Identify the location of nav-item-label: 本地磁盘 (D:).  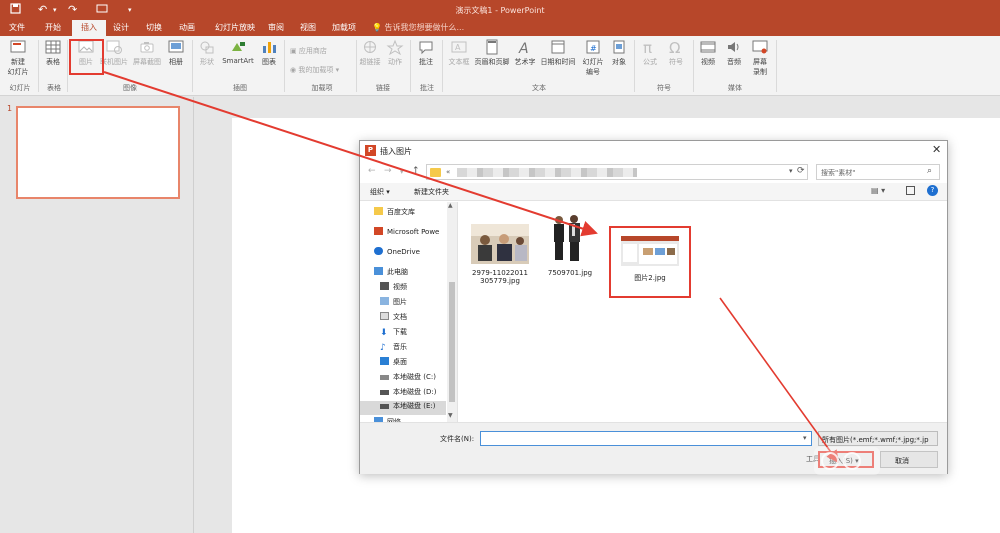
(415, 392).